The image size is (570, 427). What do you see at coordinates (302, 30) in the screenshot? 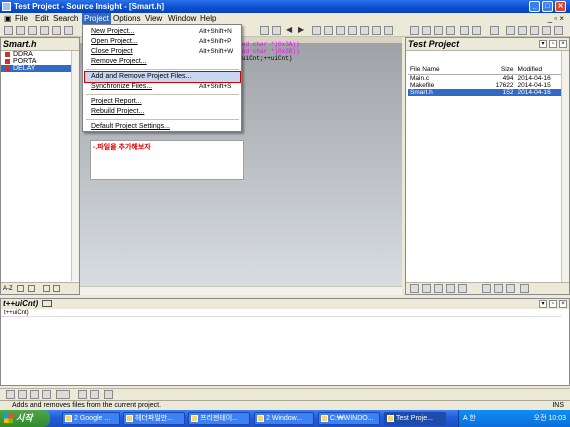
I see `forward-arrow-icon: ▶` at bounding box center [302, 30].